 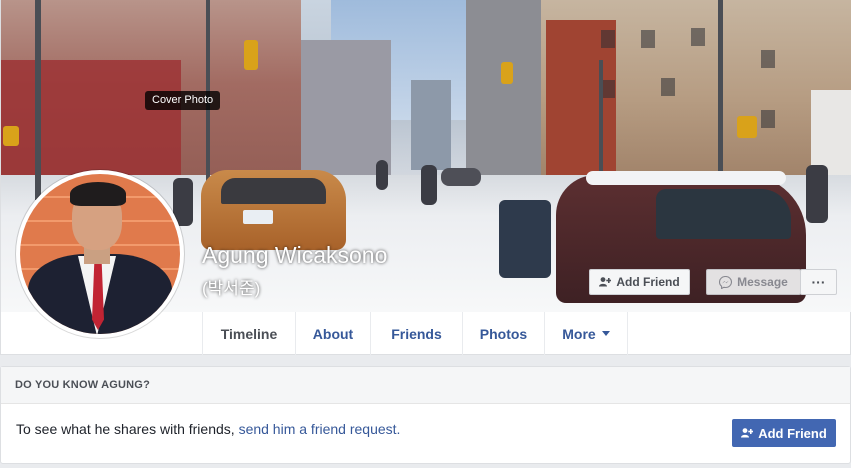 I want to click on avatar, so click(x=100, y=254).